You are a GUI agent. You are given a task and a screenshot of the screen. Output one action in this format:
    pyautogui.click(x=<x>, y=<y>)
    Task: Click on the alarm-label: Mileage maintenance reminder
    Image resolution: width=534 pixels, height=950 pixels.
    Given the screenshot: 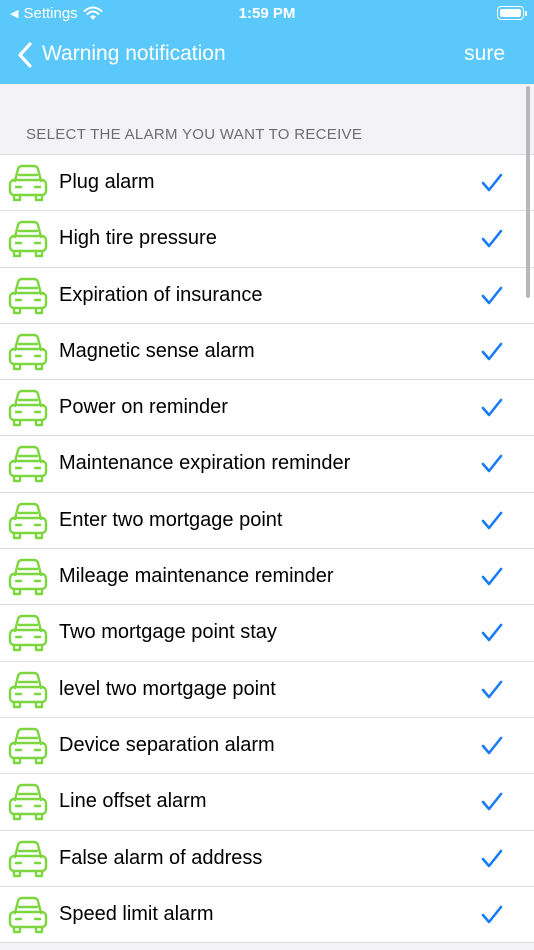 What is the action you would take?
    pyautogui.click(x=196, y=576)
    